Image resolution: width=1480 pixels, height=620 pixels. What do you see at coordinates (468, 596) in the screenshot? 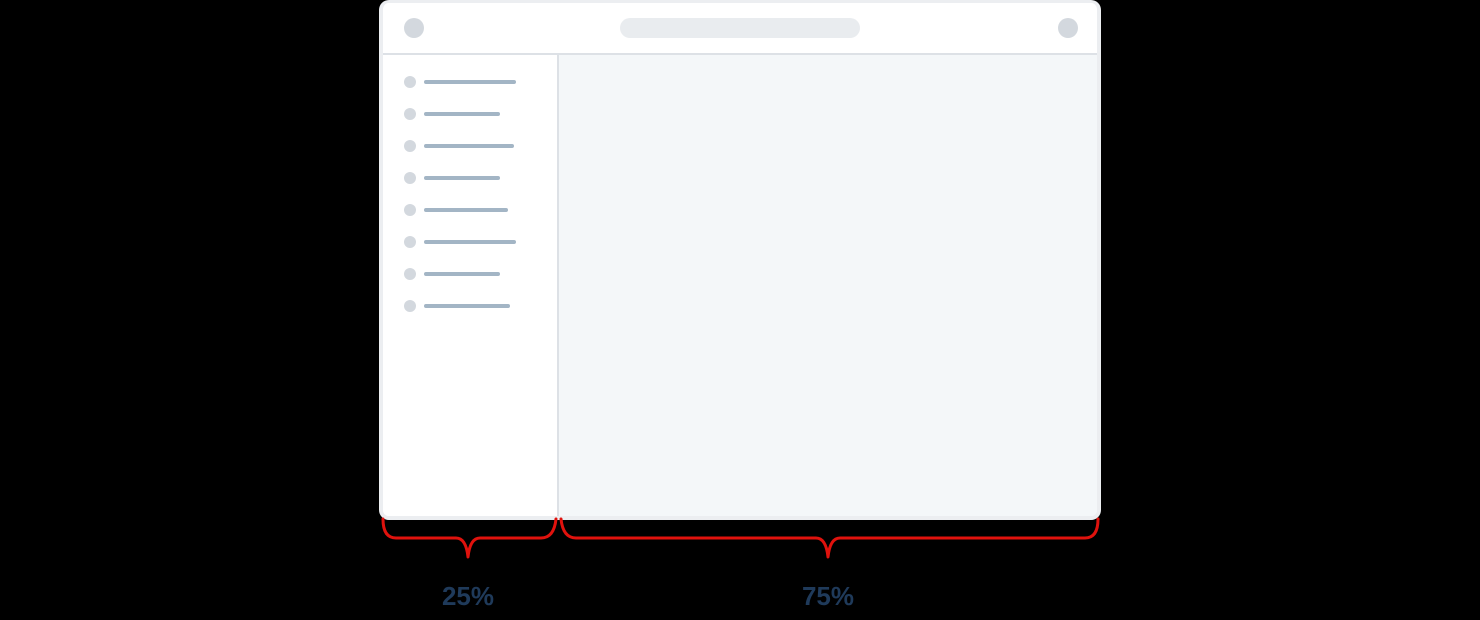
I see `sidebar-percentage-label: 25%` at bounding box center [468, 596].